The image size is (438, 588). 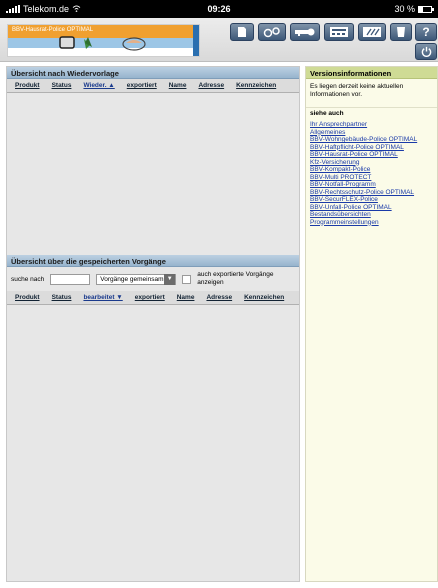 What do you see at coordinates (371, 185) in the screenshot?
I see `link-notfall: BBV-Notfall-Programm` at bounding box center [371, 185].